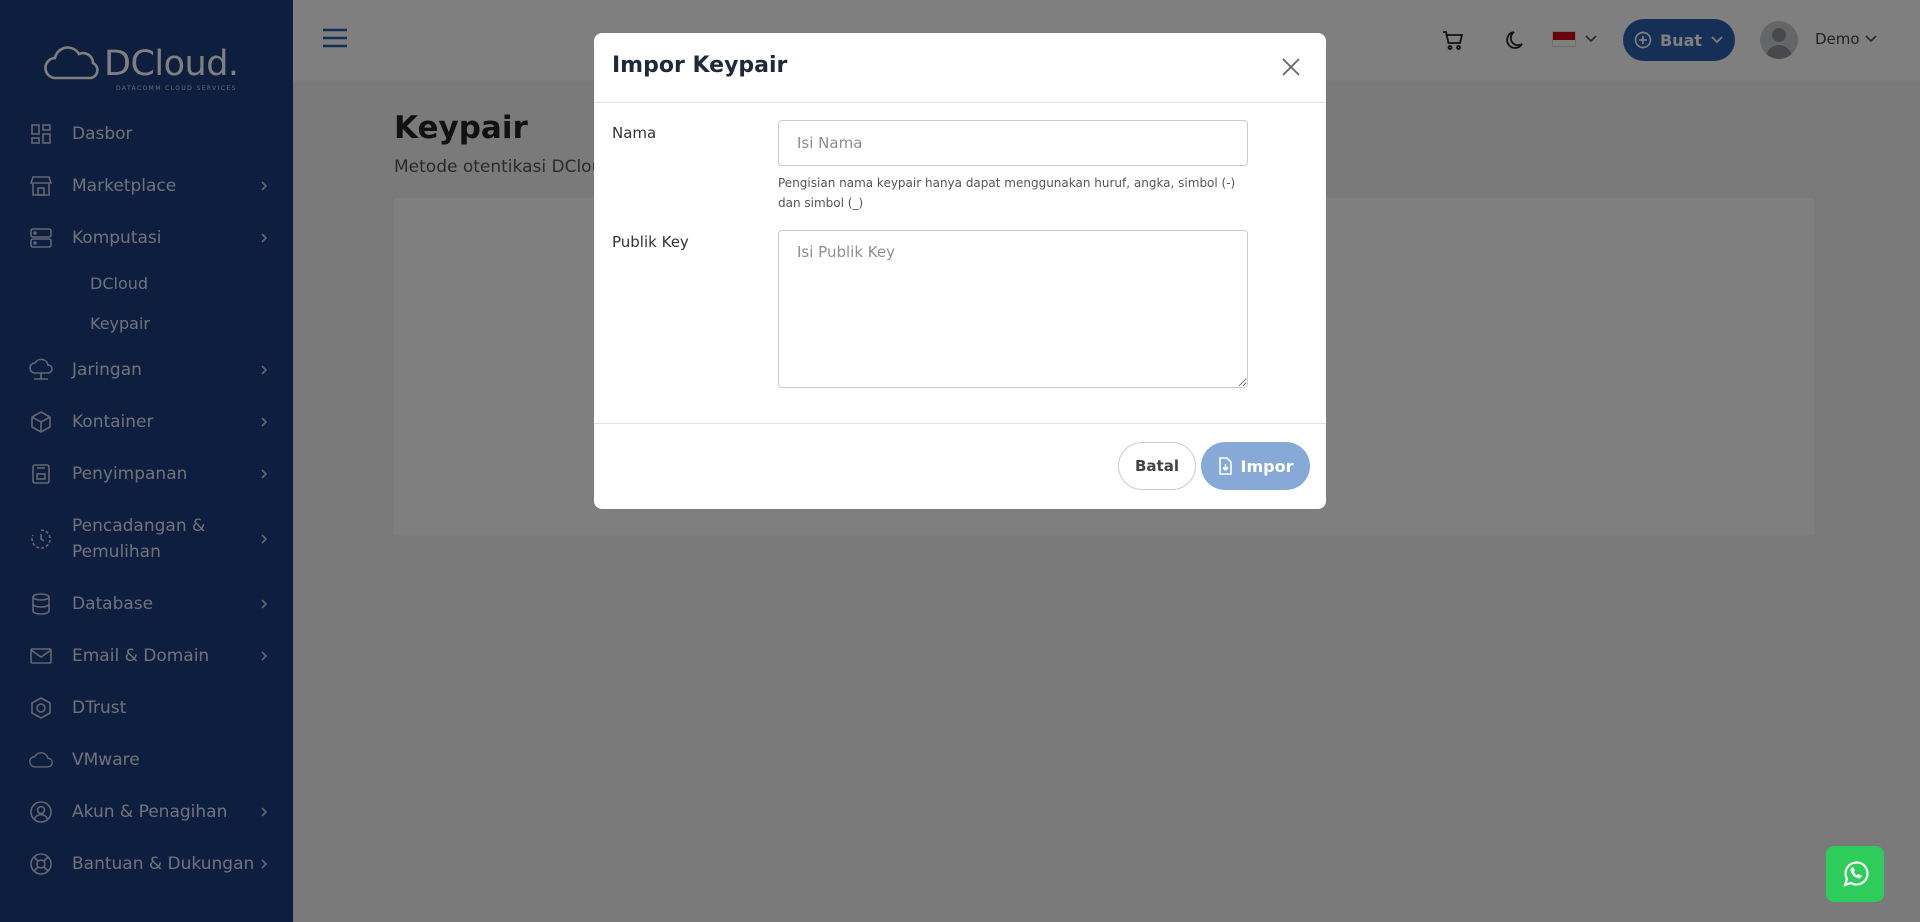 This screenshot has height=922, width=1920. What do you see at coordinates (1013, 309) in the screenshot?
I see `public-key-textarea` at bounding box center [1013, 309].